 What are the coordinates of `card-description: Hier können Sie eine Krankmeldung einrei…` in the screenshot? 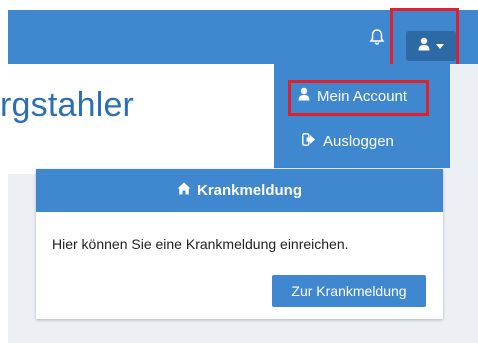 It's located at (200, 244).